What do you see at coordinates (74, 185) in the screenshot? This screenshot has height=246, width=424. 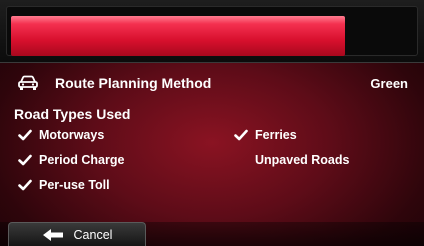 I see `road-type-label: Per-use Toll` at bounding box center [74, 185].